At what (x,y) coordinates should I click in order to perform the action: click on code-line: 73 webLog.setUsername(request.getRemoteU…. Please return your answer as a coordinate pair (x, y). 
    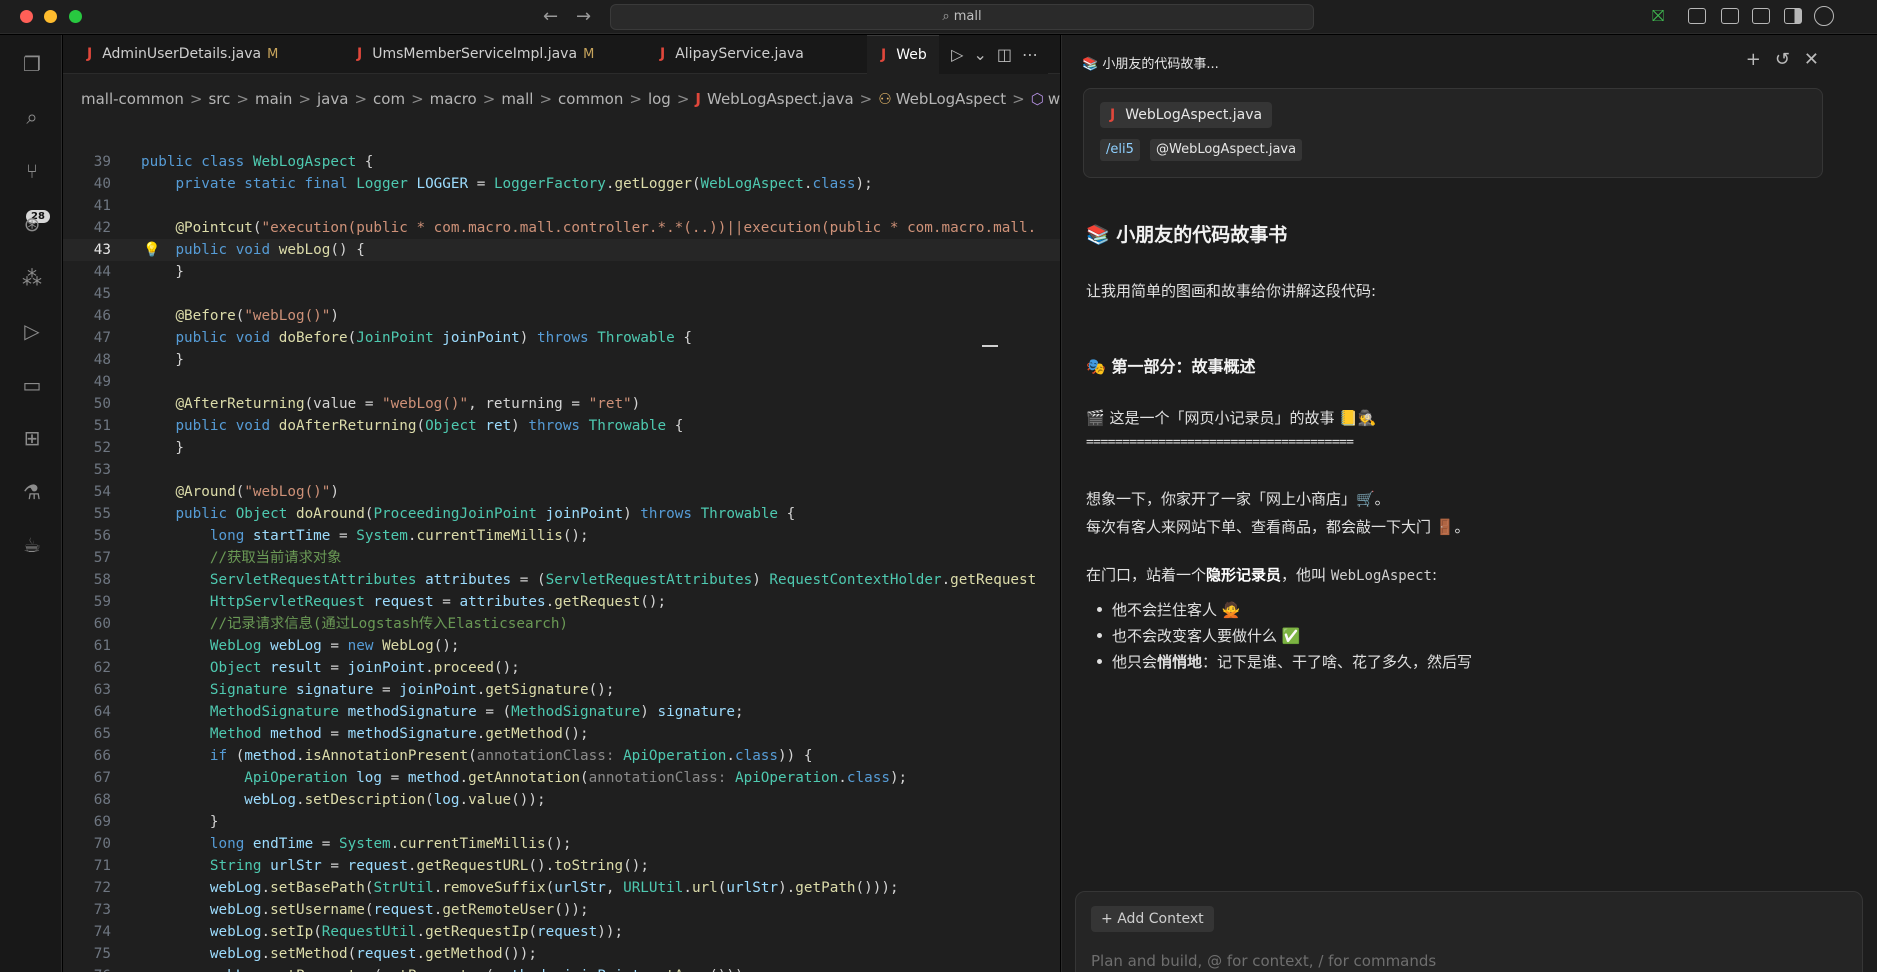
    Looking at the image, I should click on (561, 910).